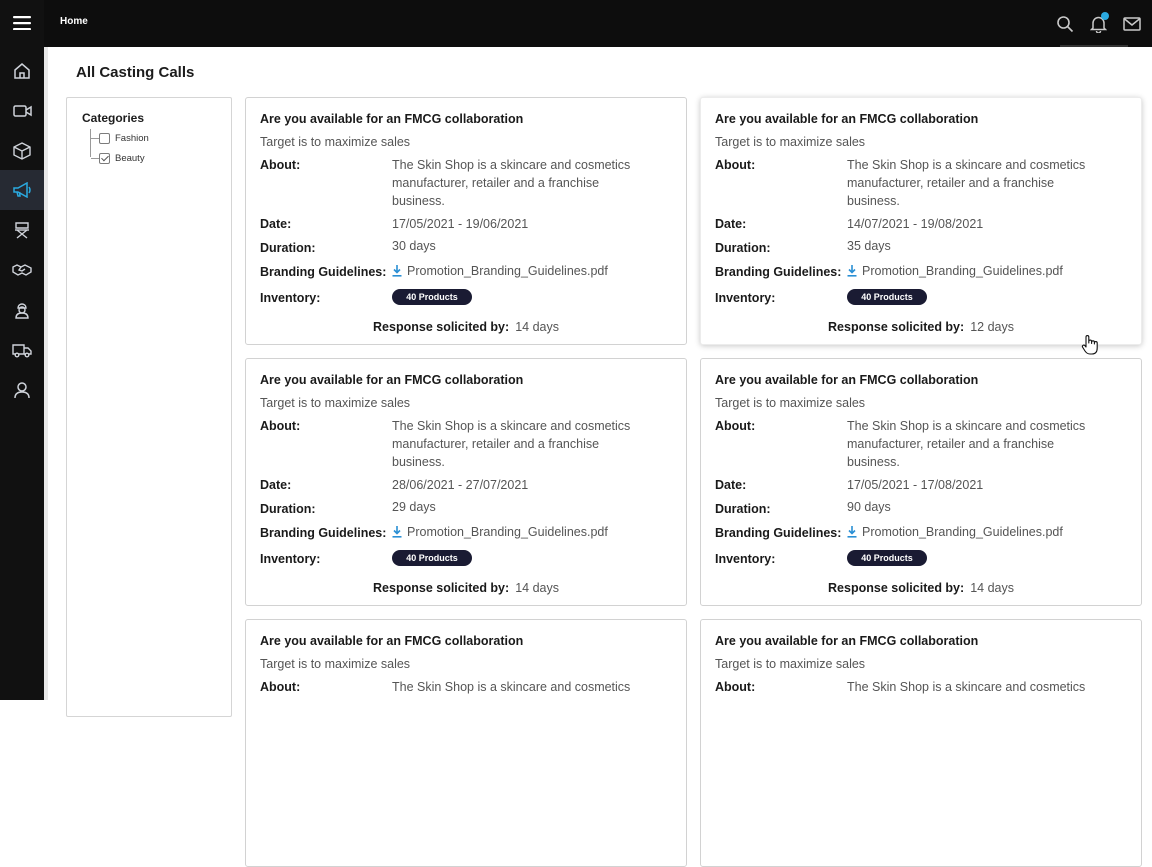  Describe the element at coordinates (1089, 345) in the screenshot. I see `hand-cursor-icon` at that location.